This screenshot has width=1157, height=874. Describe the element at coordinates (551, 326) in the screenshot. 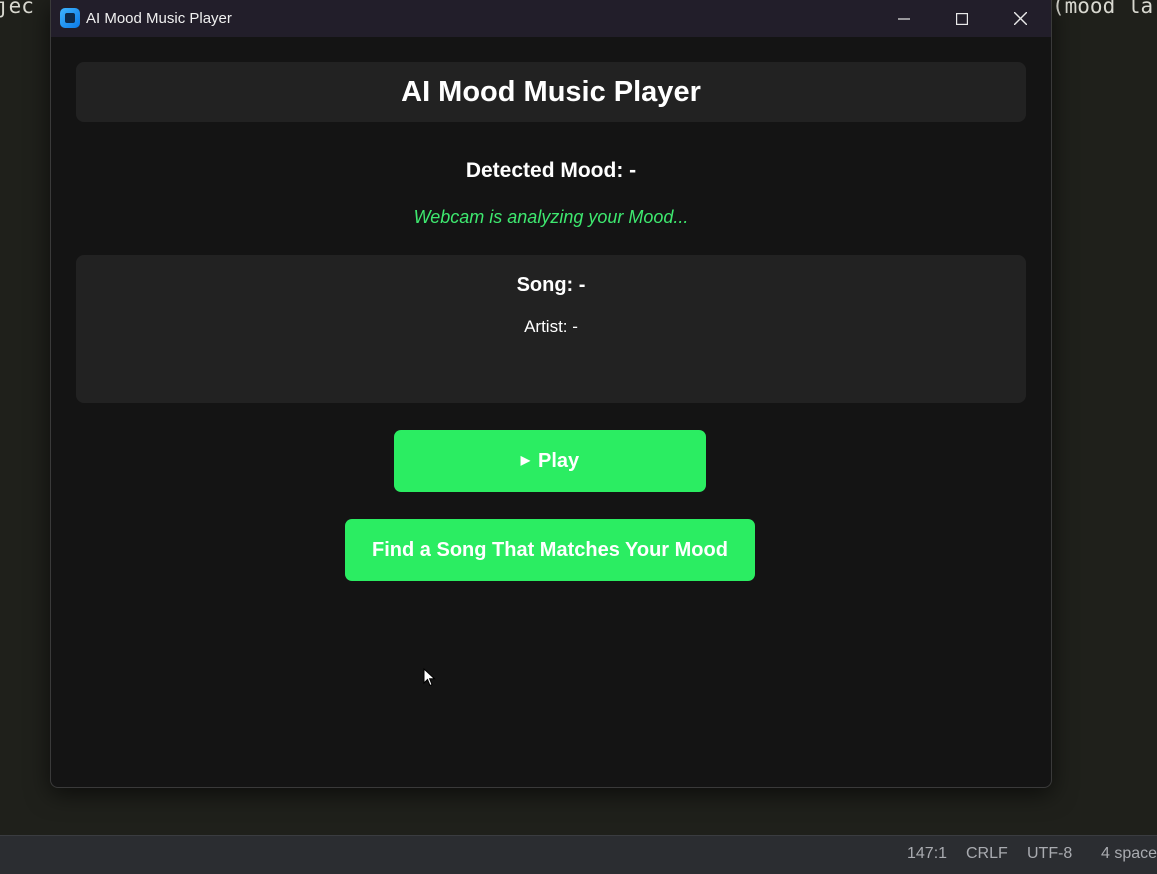

I see `artist-label: Artist: -` at that location.